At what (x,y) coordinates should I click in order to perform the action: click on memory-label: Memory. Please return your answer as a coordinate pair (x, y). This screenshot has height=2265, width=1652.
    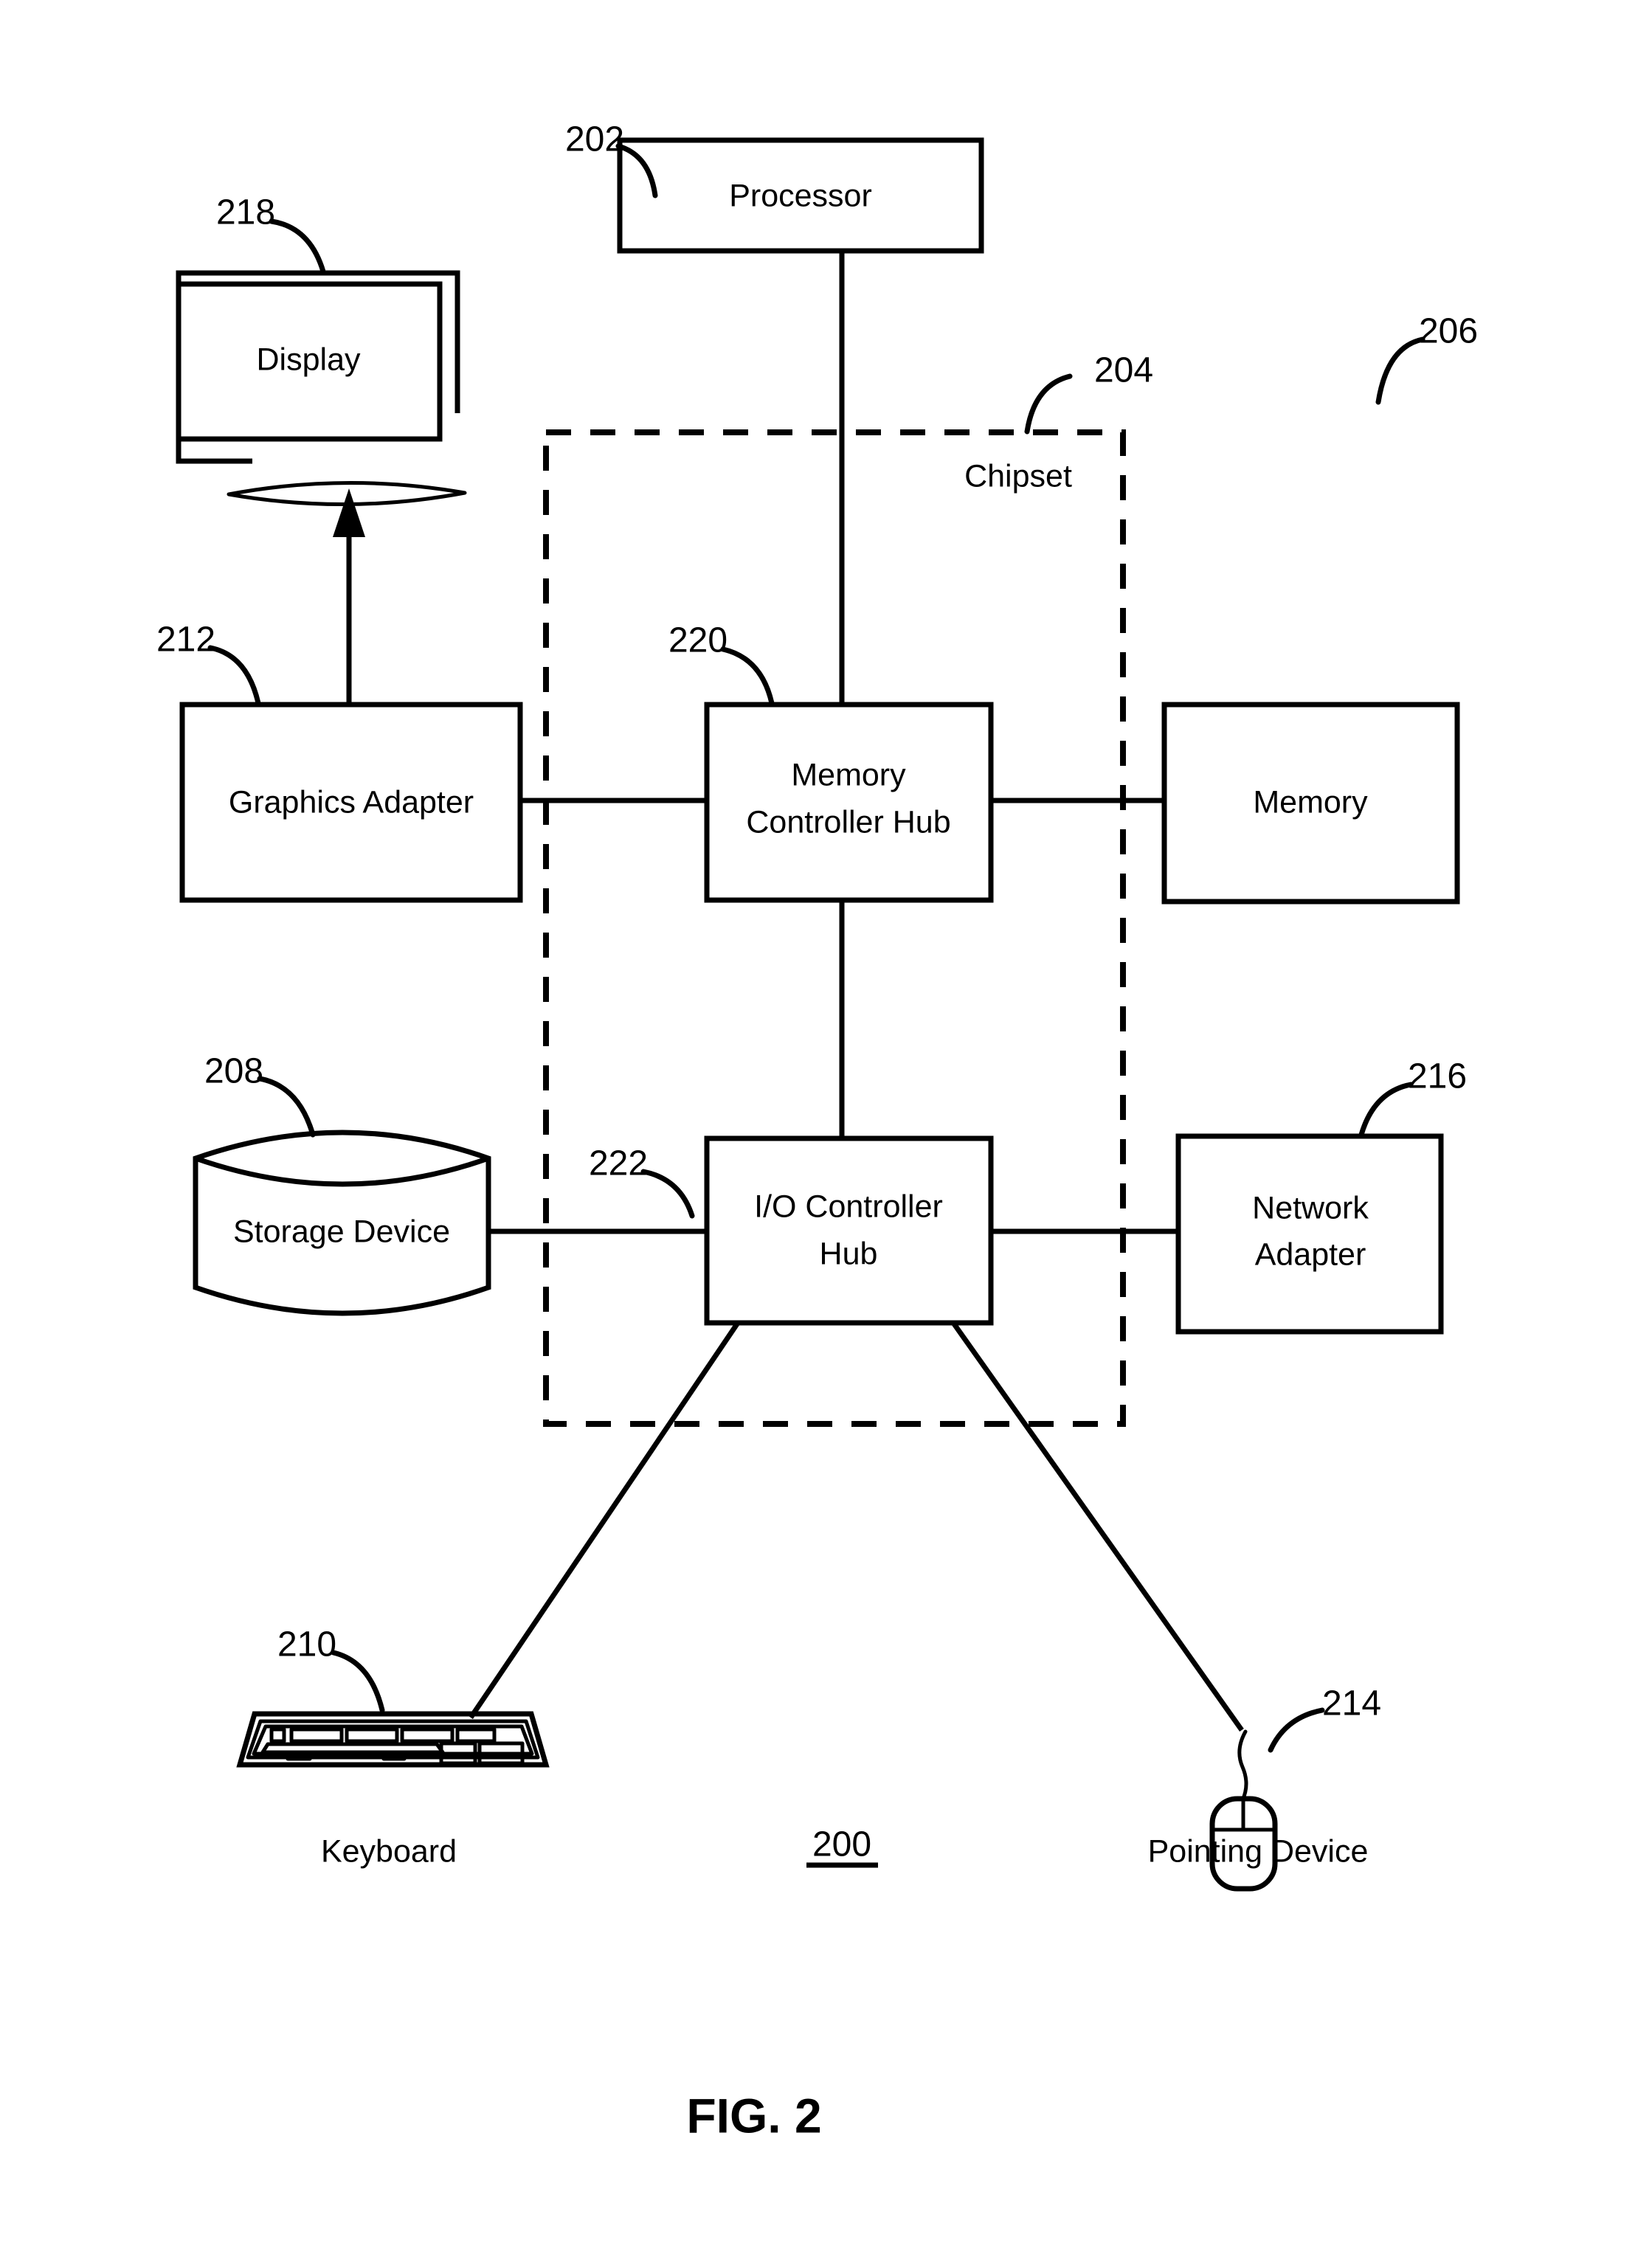
    Looking at the image, I should click on (1311, 802).